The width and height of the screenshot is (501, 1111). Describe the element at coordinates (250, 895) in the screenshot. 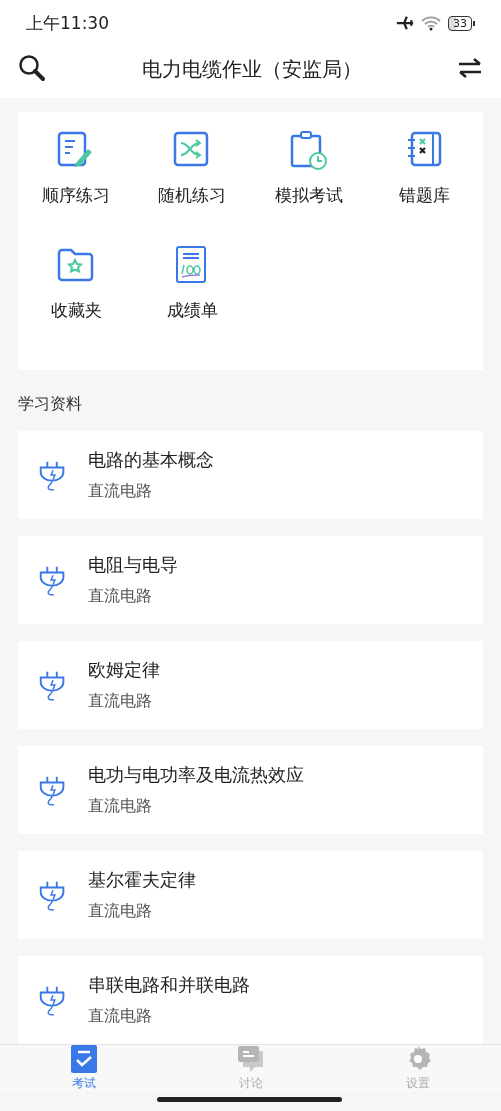

I see `material-card: 基尔霍夫定律 直流电路` at that location.